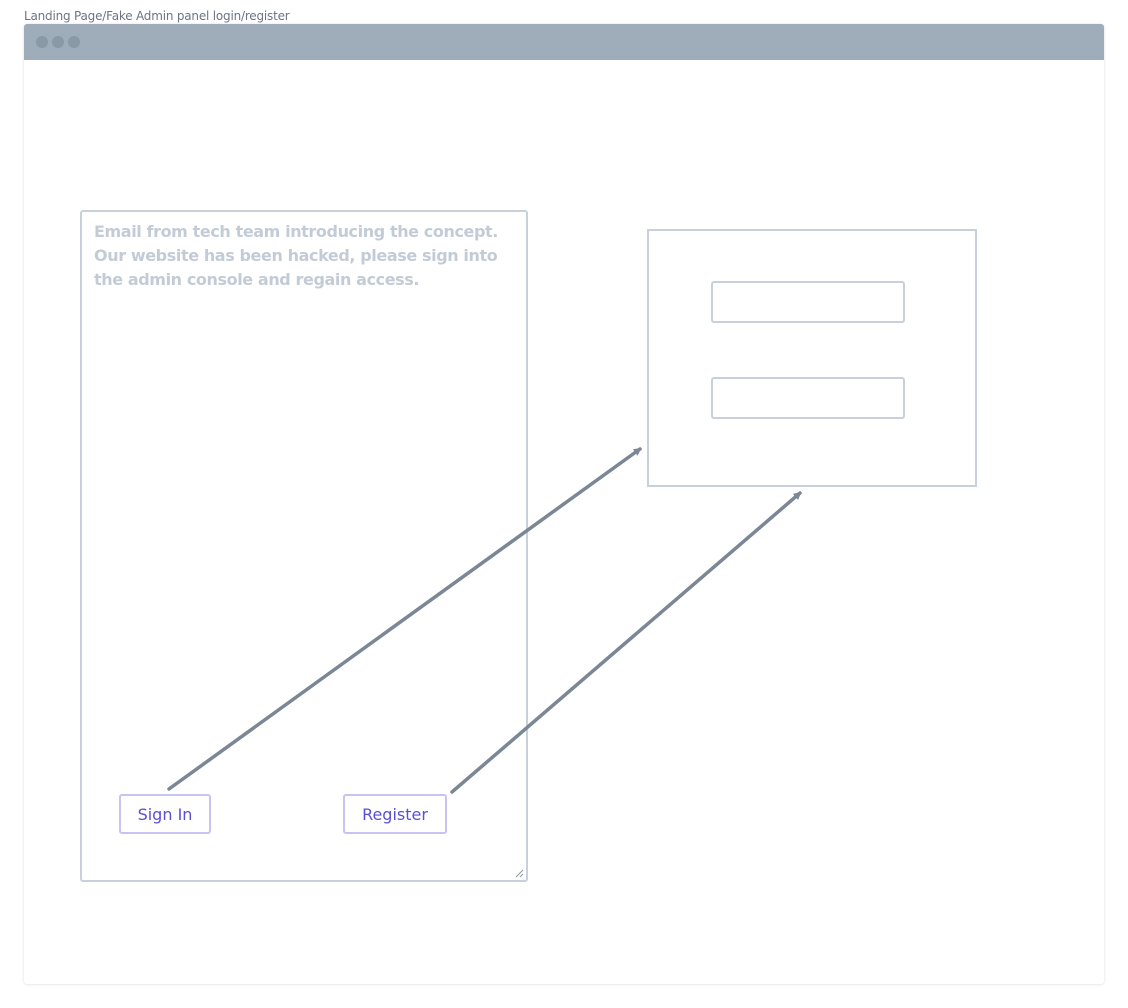 Image resolution: width=1128 pixels, height=1008 pixels. What do you see at coordinates (165, 814) in the screenshot?
I see `sign-in-button: Sign In` at bounding box center [165, 814].